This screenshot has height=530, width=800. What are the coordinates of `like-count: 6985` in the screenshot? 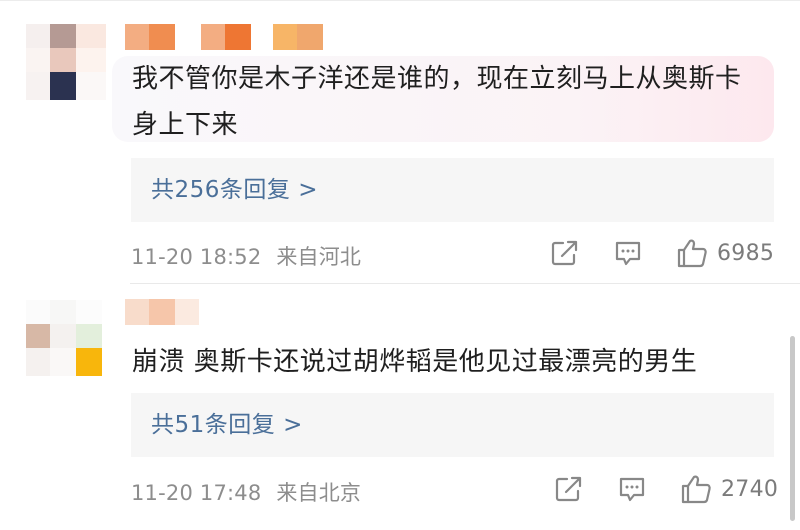 It's located at (746, 253).